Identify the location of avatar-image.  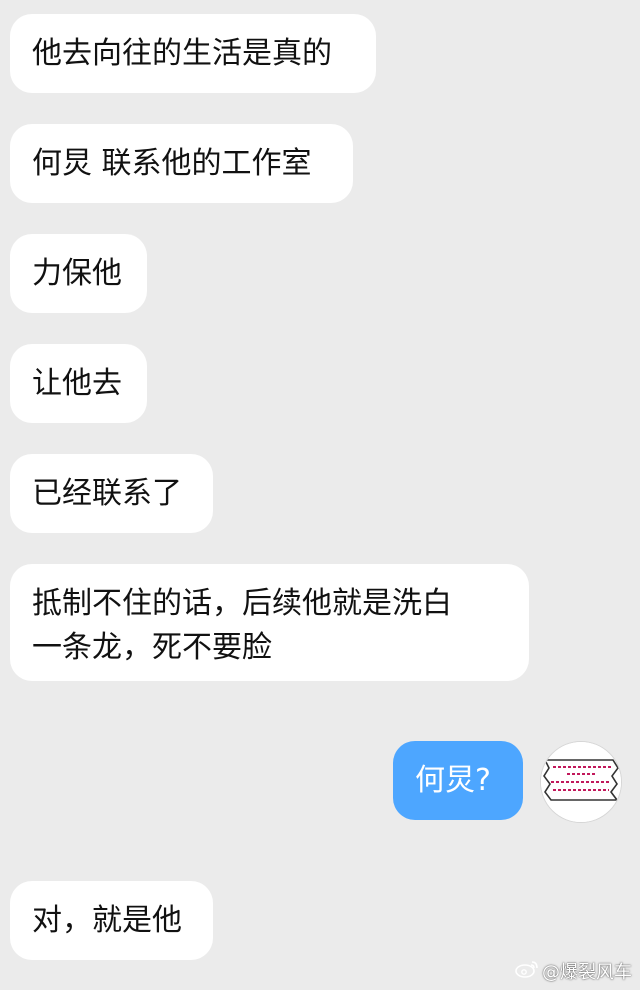
(581, 782).